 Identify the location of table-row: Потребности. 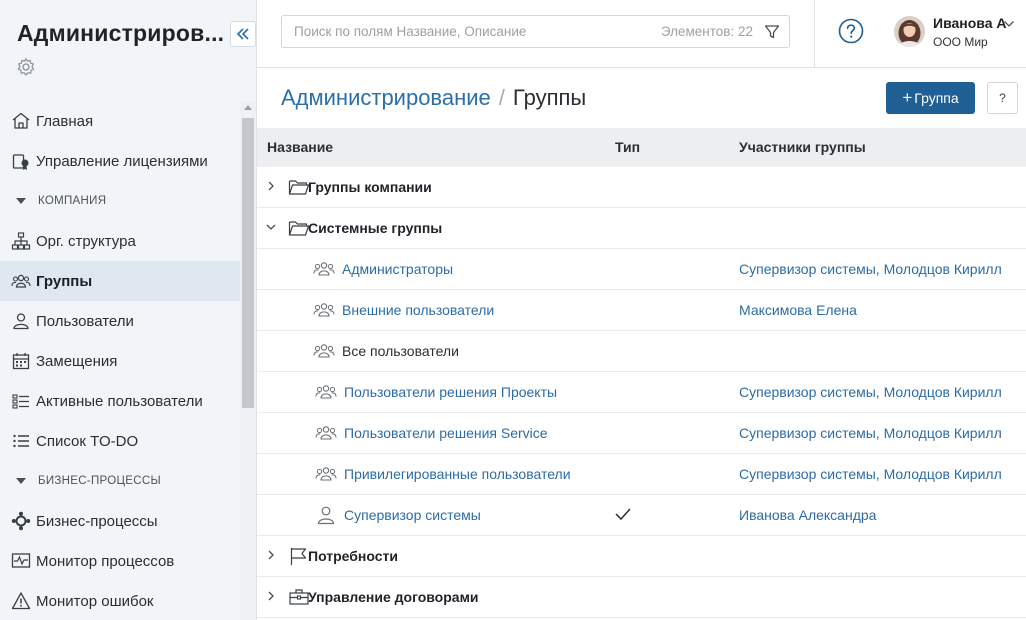
(641, 556).